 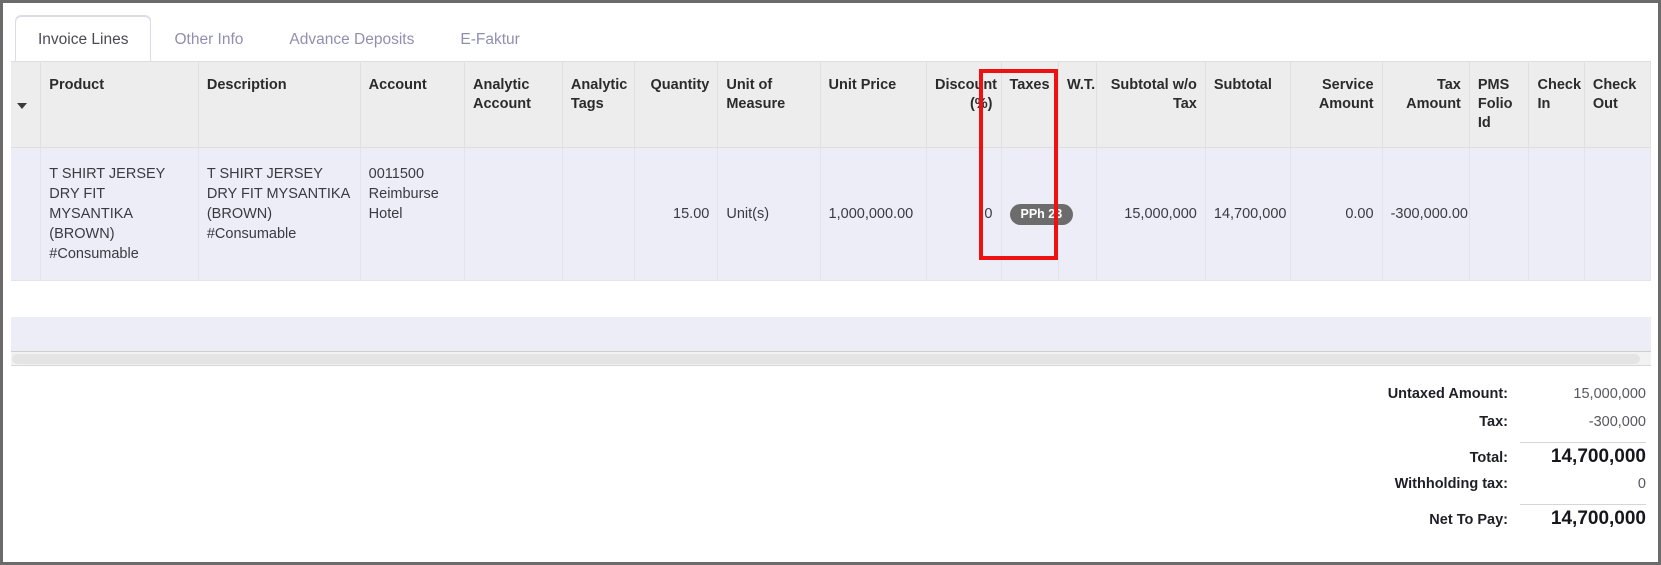 What do you see at coordinates (1618, 214) in the screenshot?
I see `cell-check-out` at bounding box center [1618, 214].